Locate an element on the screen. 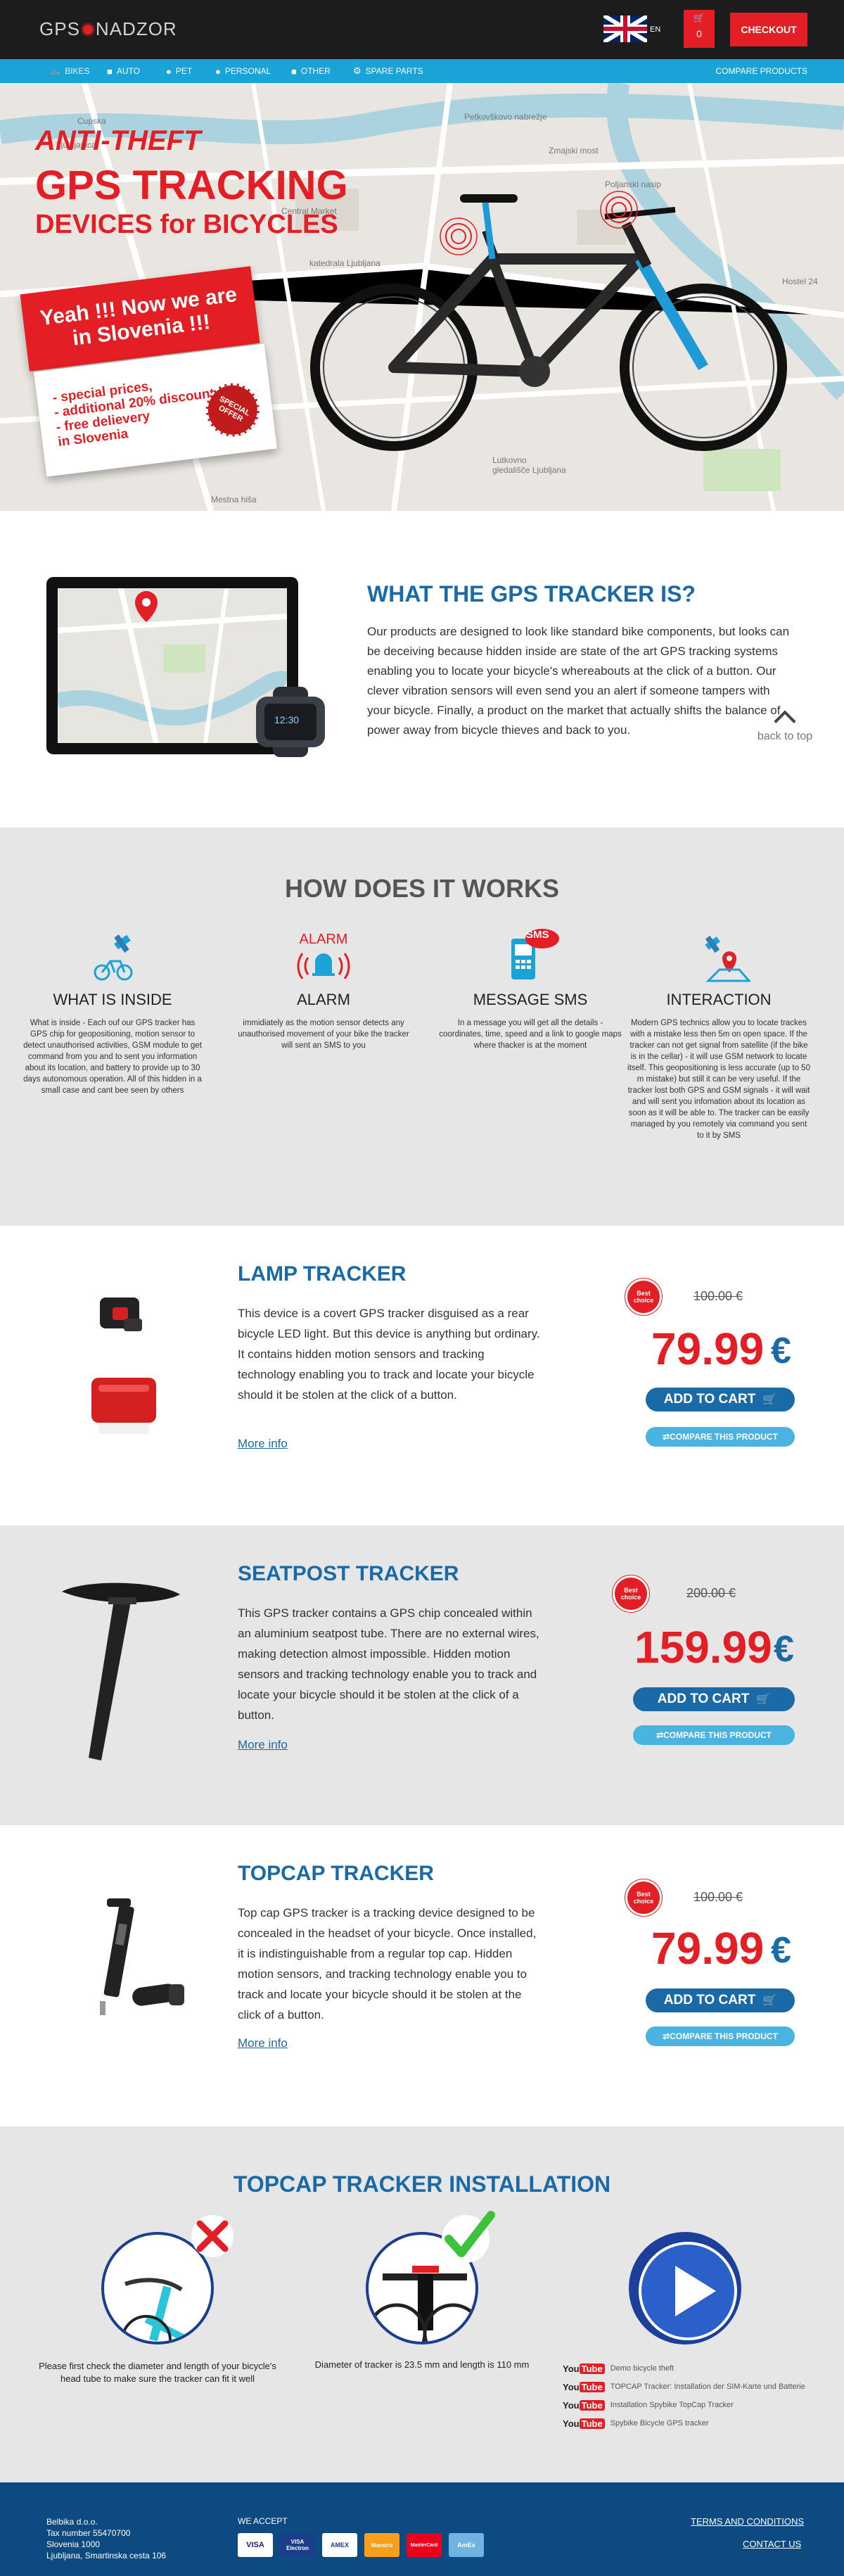  product-title: SEATPOST TRACKER is located at coordinates (348, 1573).